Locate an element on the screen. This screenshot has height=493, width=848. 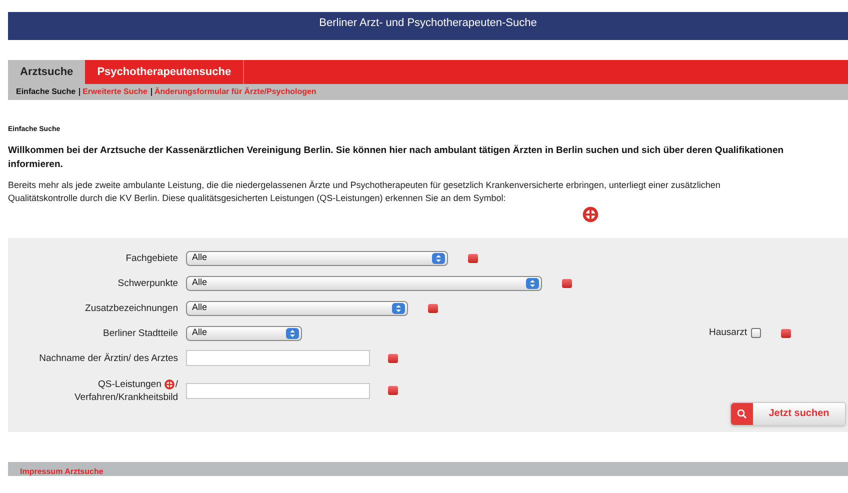
hausarzt-checkbox is located at coordinates (756, 333).